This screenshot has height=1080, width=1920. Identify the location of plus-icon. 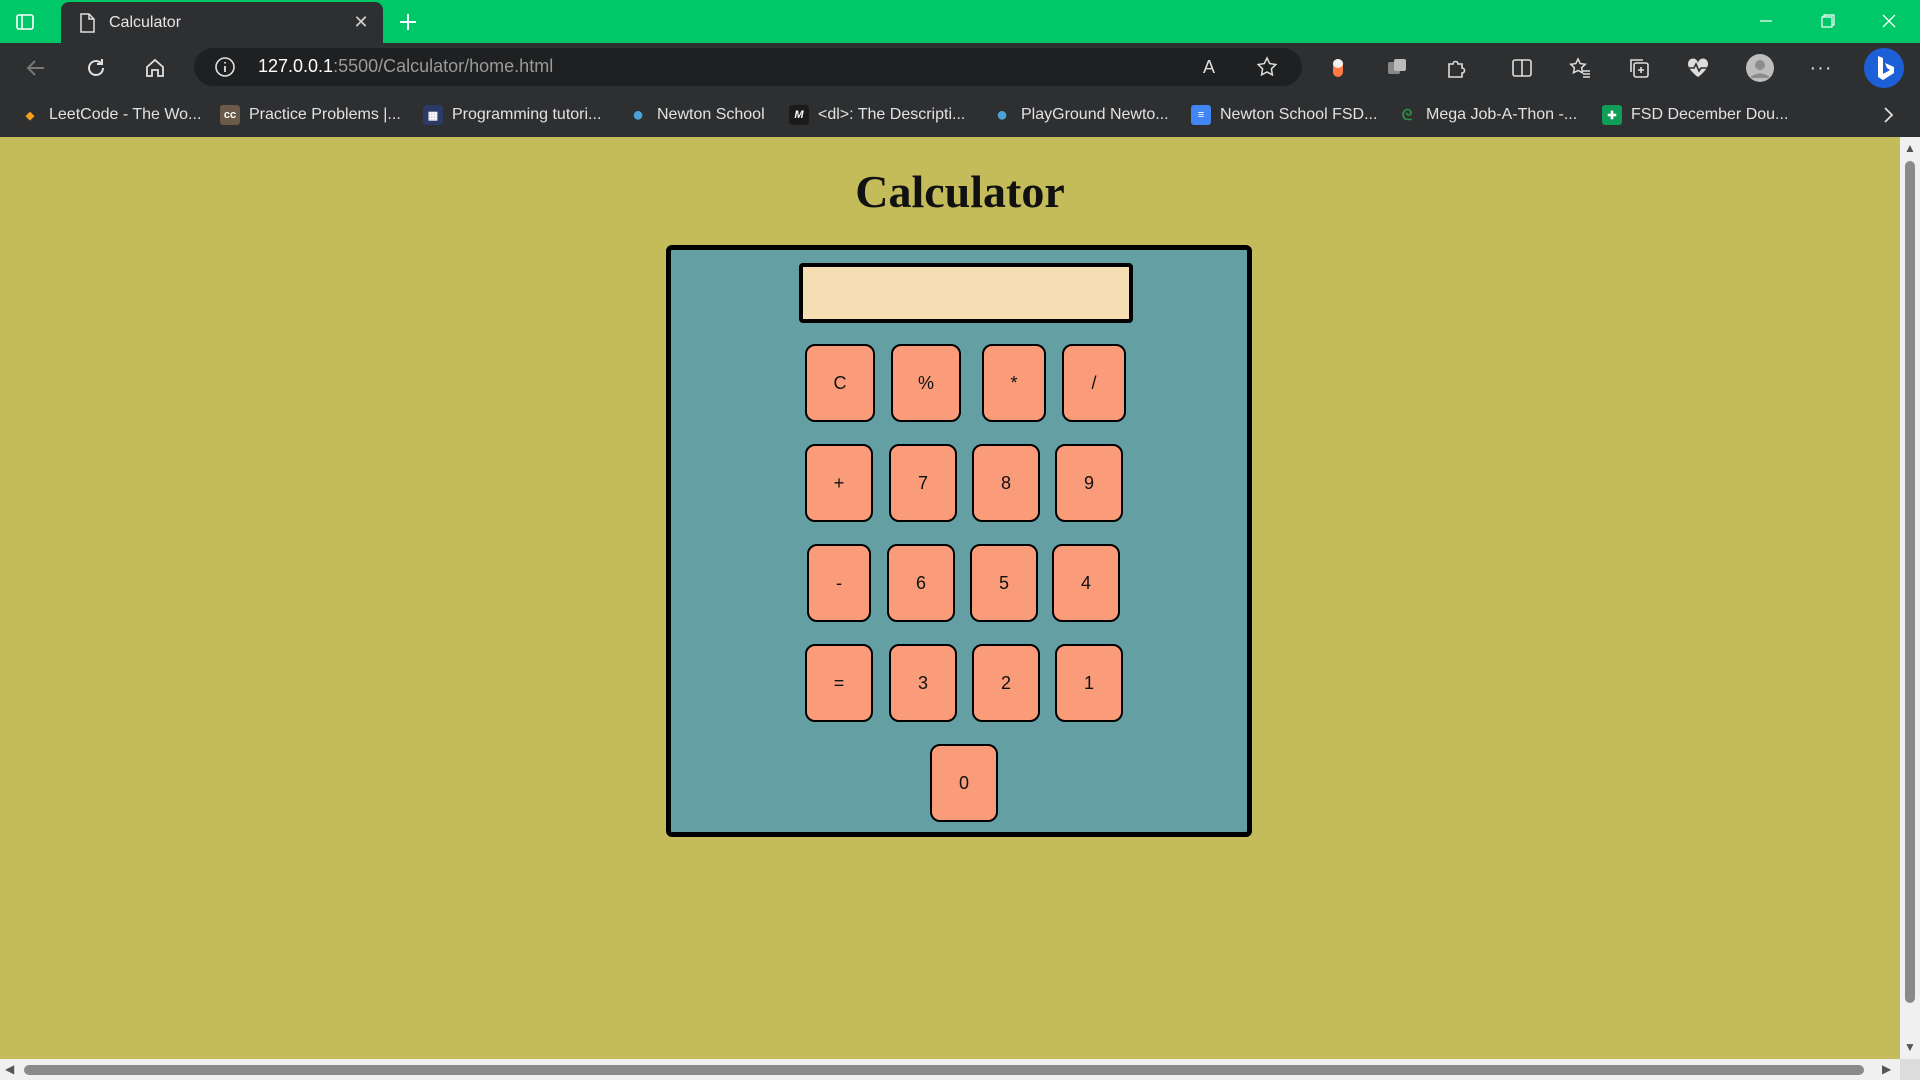
(408, 22).